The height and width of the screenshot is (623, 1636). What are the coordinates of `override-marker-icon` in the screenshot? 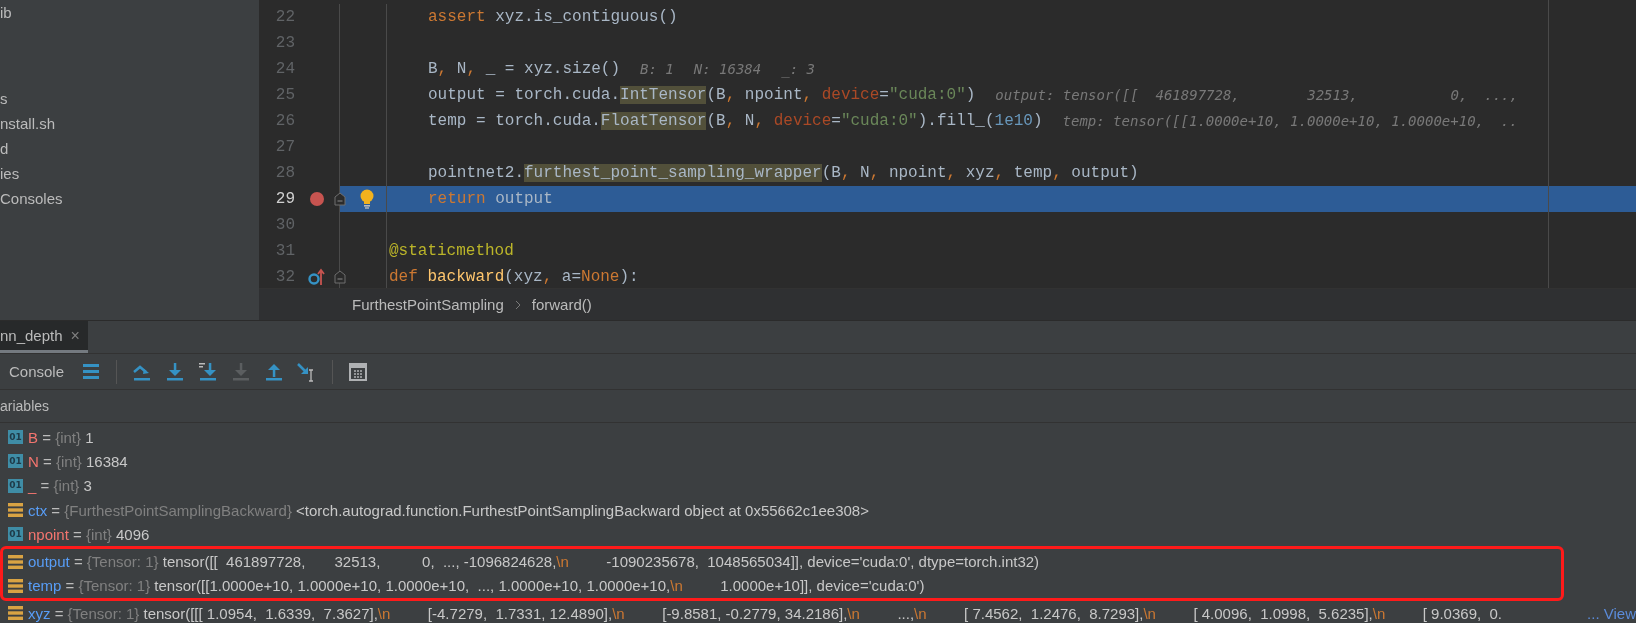 It's located at (317, 277).